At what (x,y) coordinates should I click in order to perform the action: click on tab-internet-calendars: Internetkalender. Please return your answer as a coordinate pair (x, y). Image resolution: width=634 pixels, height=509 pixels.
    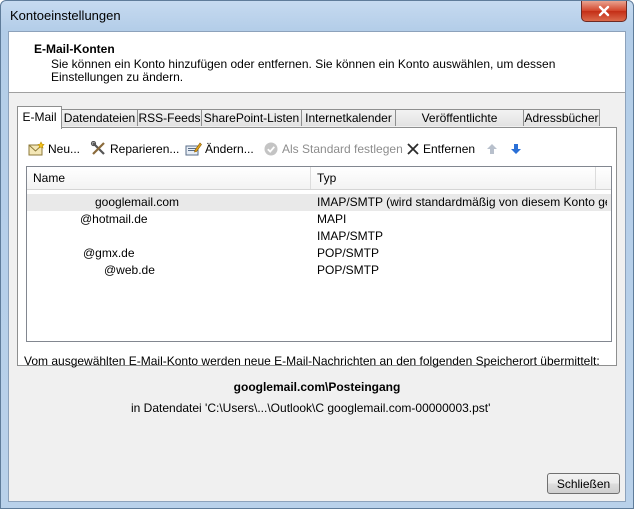
    Looking at the image, I should click on (348, 117).